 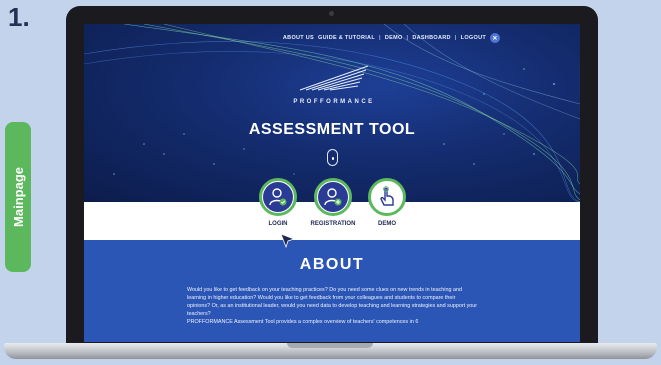 What do you see at coordinates (334, 102) in the screenshot?
I see `brand-name: PROFFORMANCE` at bounding box center [334, 102].